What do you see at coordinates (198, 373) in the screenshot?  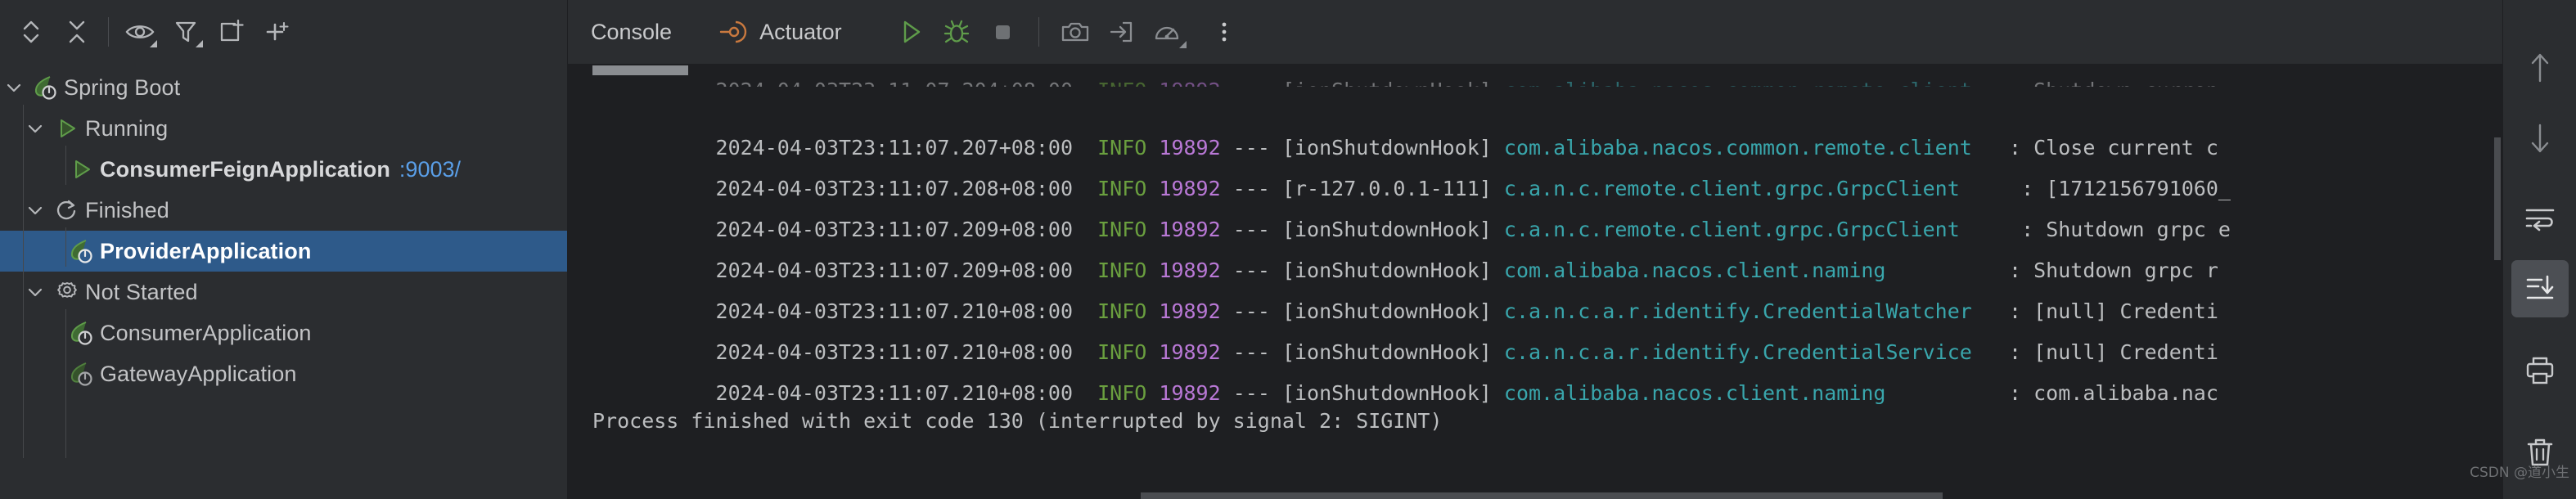 I see `tree-node-label: GatewayApplication` at bounding box center [198, 373].